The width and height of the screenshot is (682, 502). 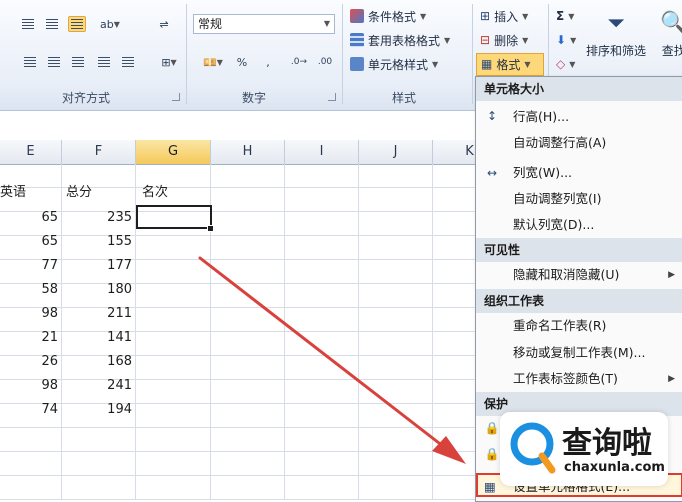 I want to click on hide-unhide-label: 隐藏和取消隐藏(U), so click(x=566, y=274).